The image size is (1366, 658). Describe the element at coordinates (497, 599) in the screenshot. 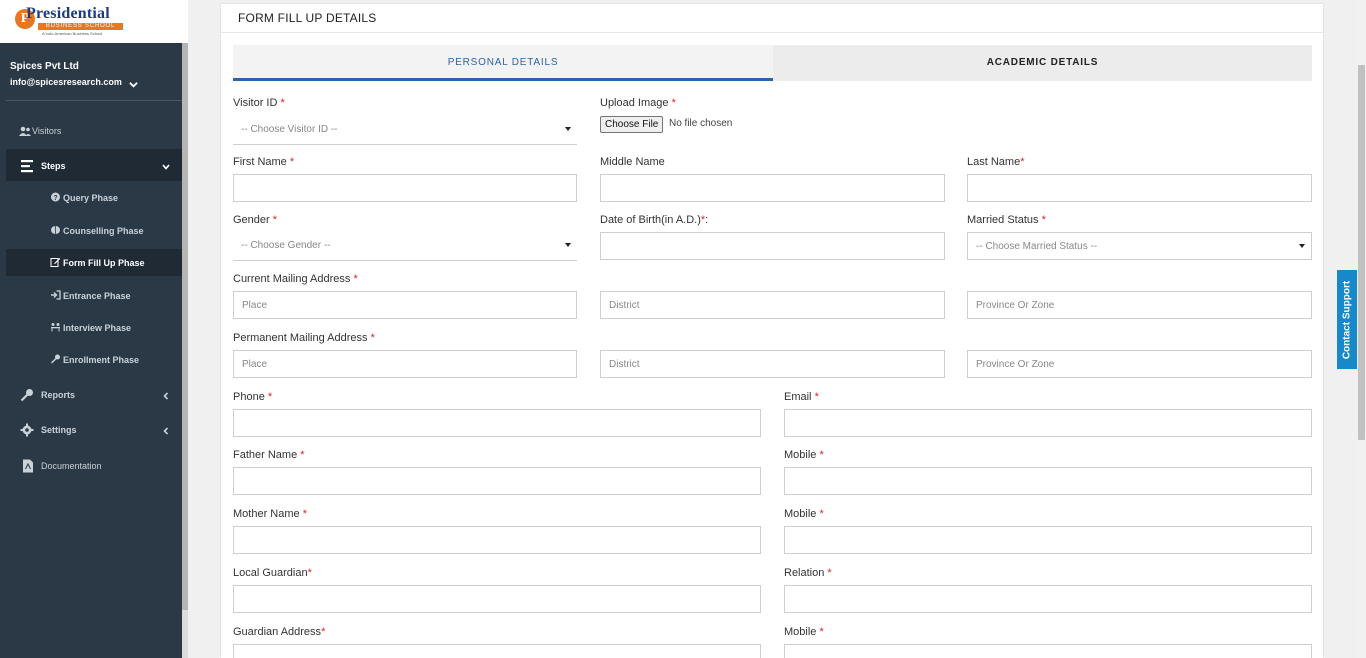

I see `local-guardian-field` at that location.